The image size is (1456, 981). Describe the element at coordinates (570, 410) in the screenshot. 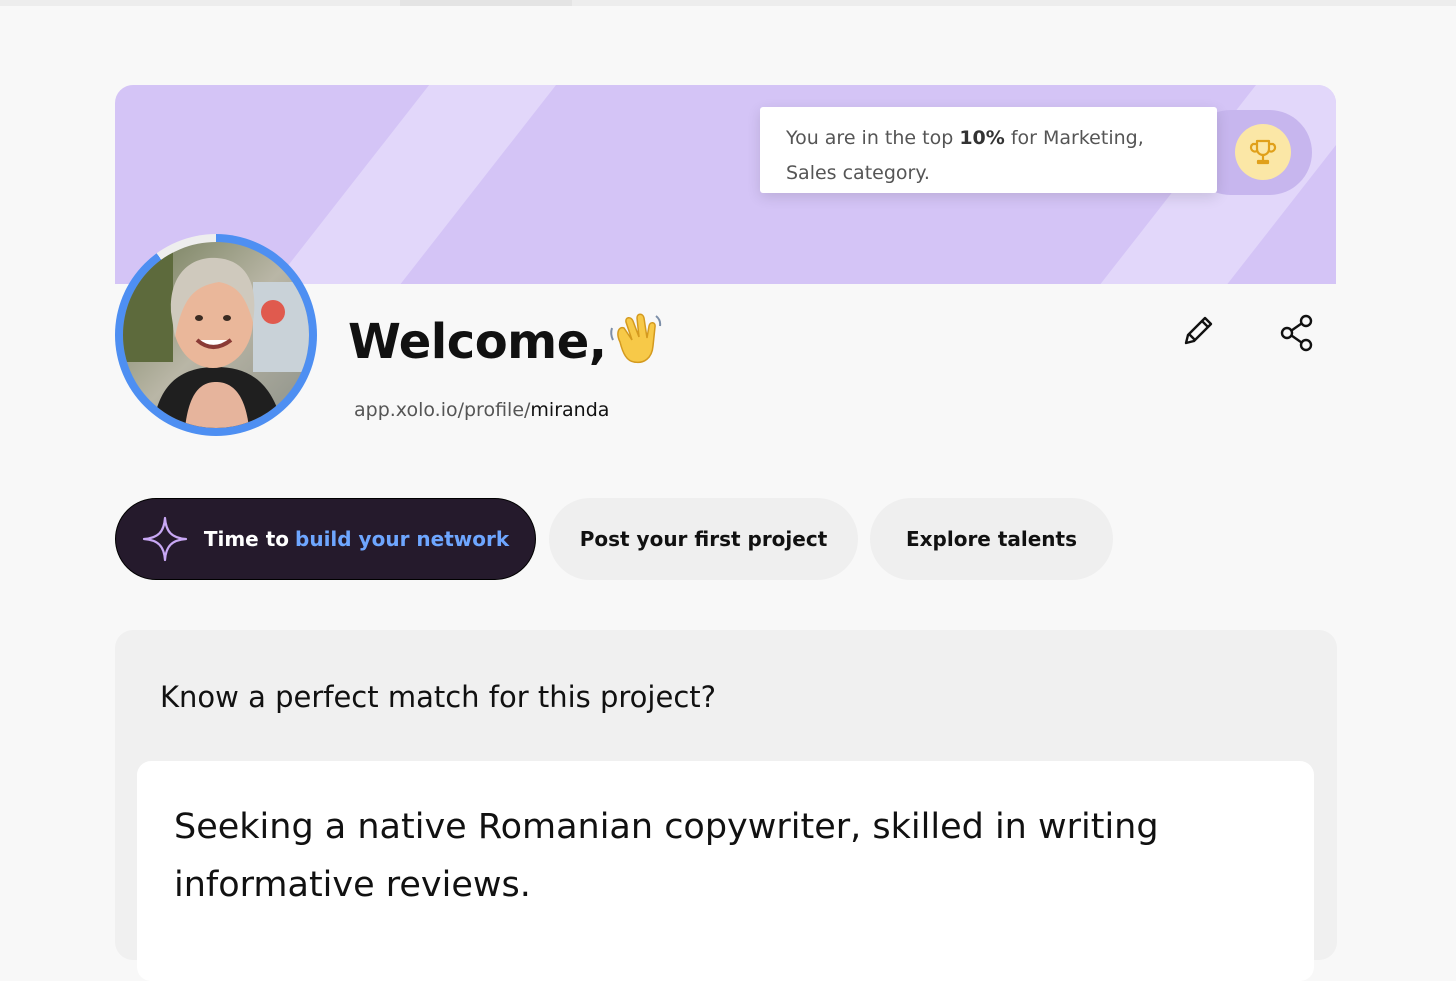

I see `profile-username: miranda` at that location.